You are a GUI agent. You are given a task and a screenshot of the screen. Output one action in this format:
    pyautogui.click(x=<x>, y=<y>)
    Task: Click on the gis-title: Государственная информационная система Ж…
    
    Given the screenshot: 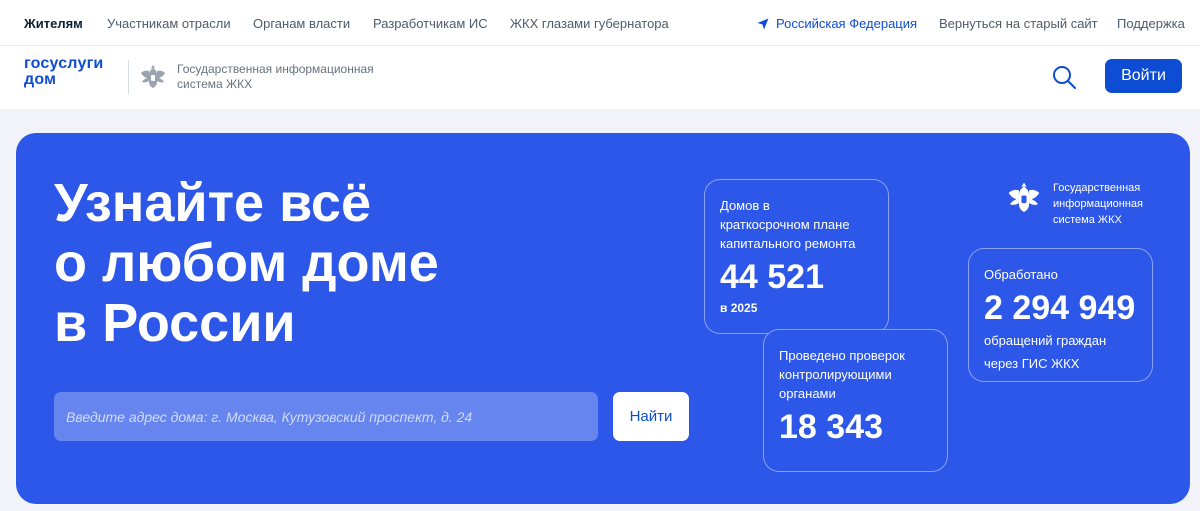 What is the action you would take?
    pyautogui.click(x=275, y=77)
    